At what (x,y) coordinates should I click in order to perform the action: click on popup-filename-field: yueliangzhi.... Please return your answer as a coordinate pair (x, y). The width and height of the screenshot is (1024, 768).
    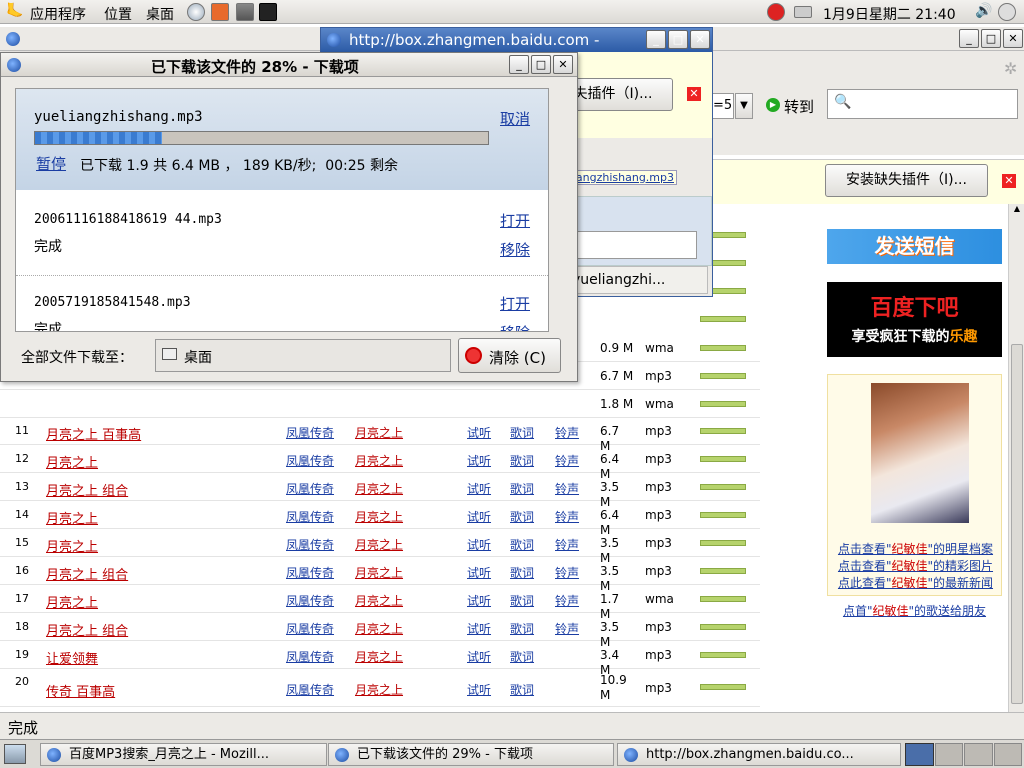
    Looking at the image, I should click on (639, 280).